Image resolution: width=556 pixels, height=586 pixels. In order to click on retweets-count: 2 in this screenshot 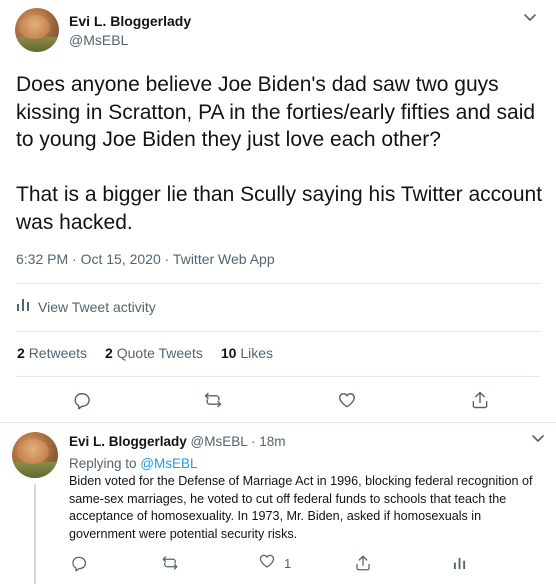, I will do `click(21, 353)`.